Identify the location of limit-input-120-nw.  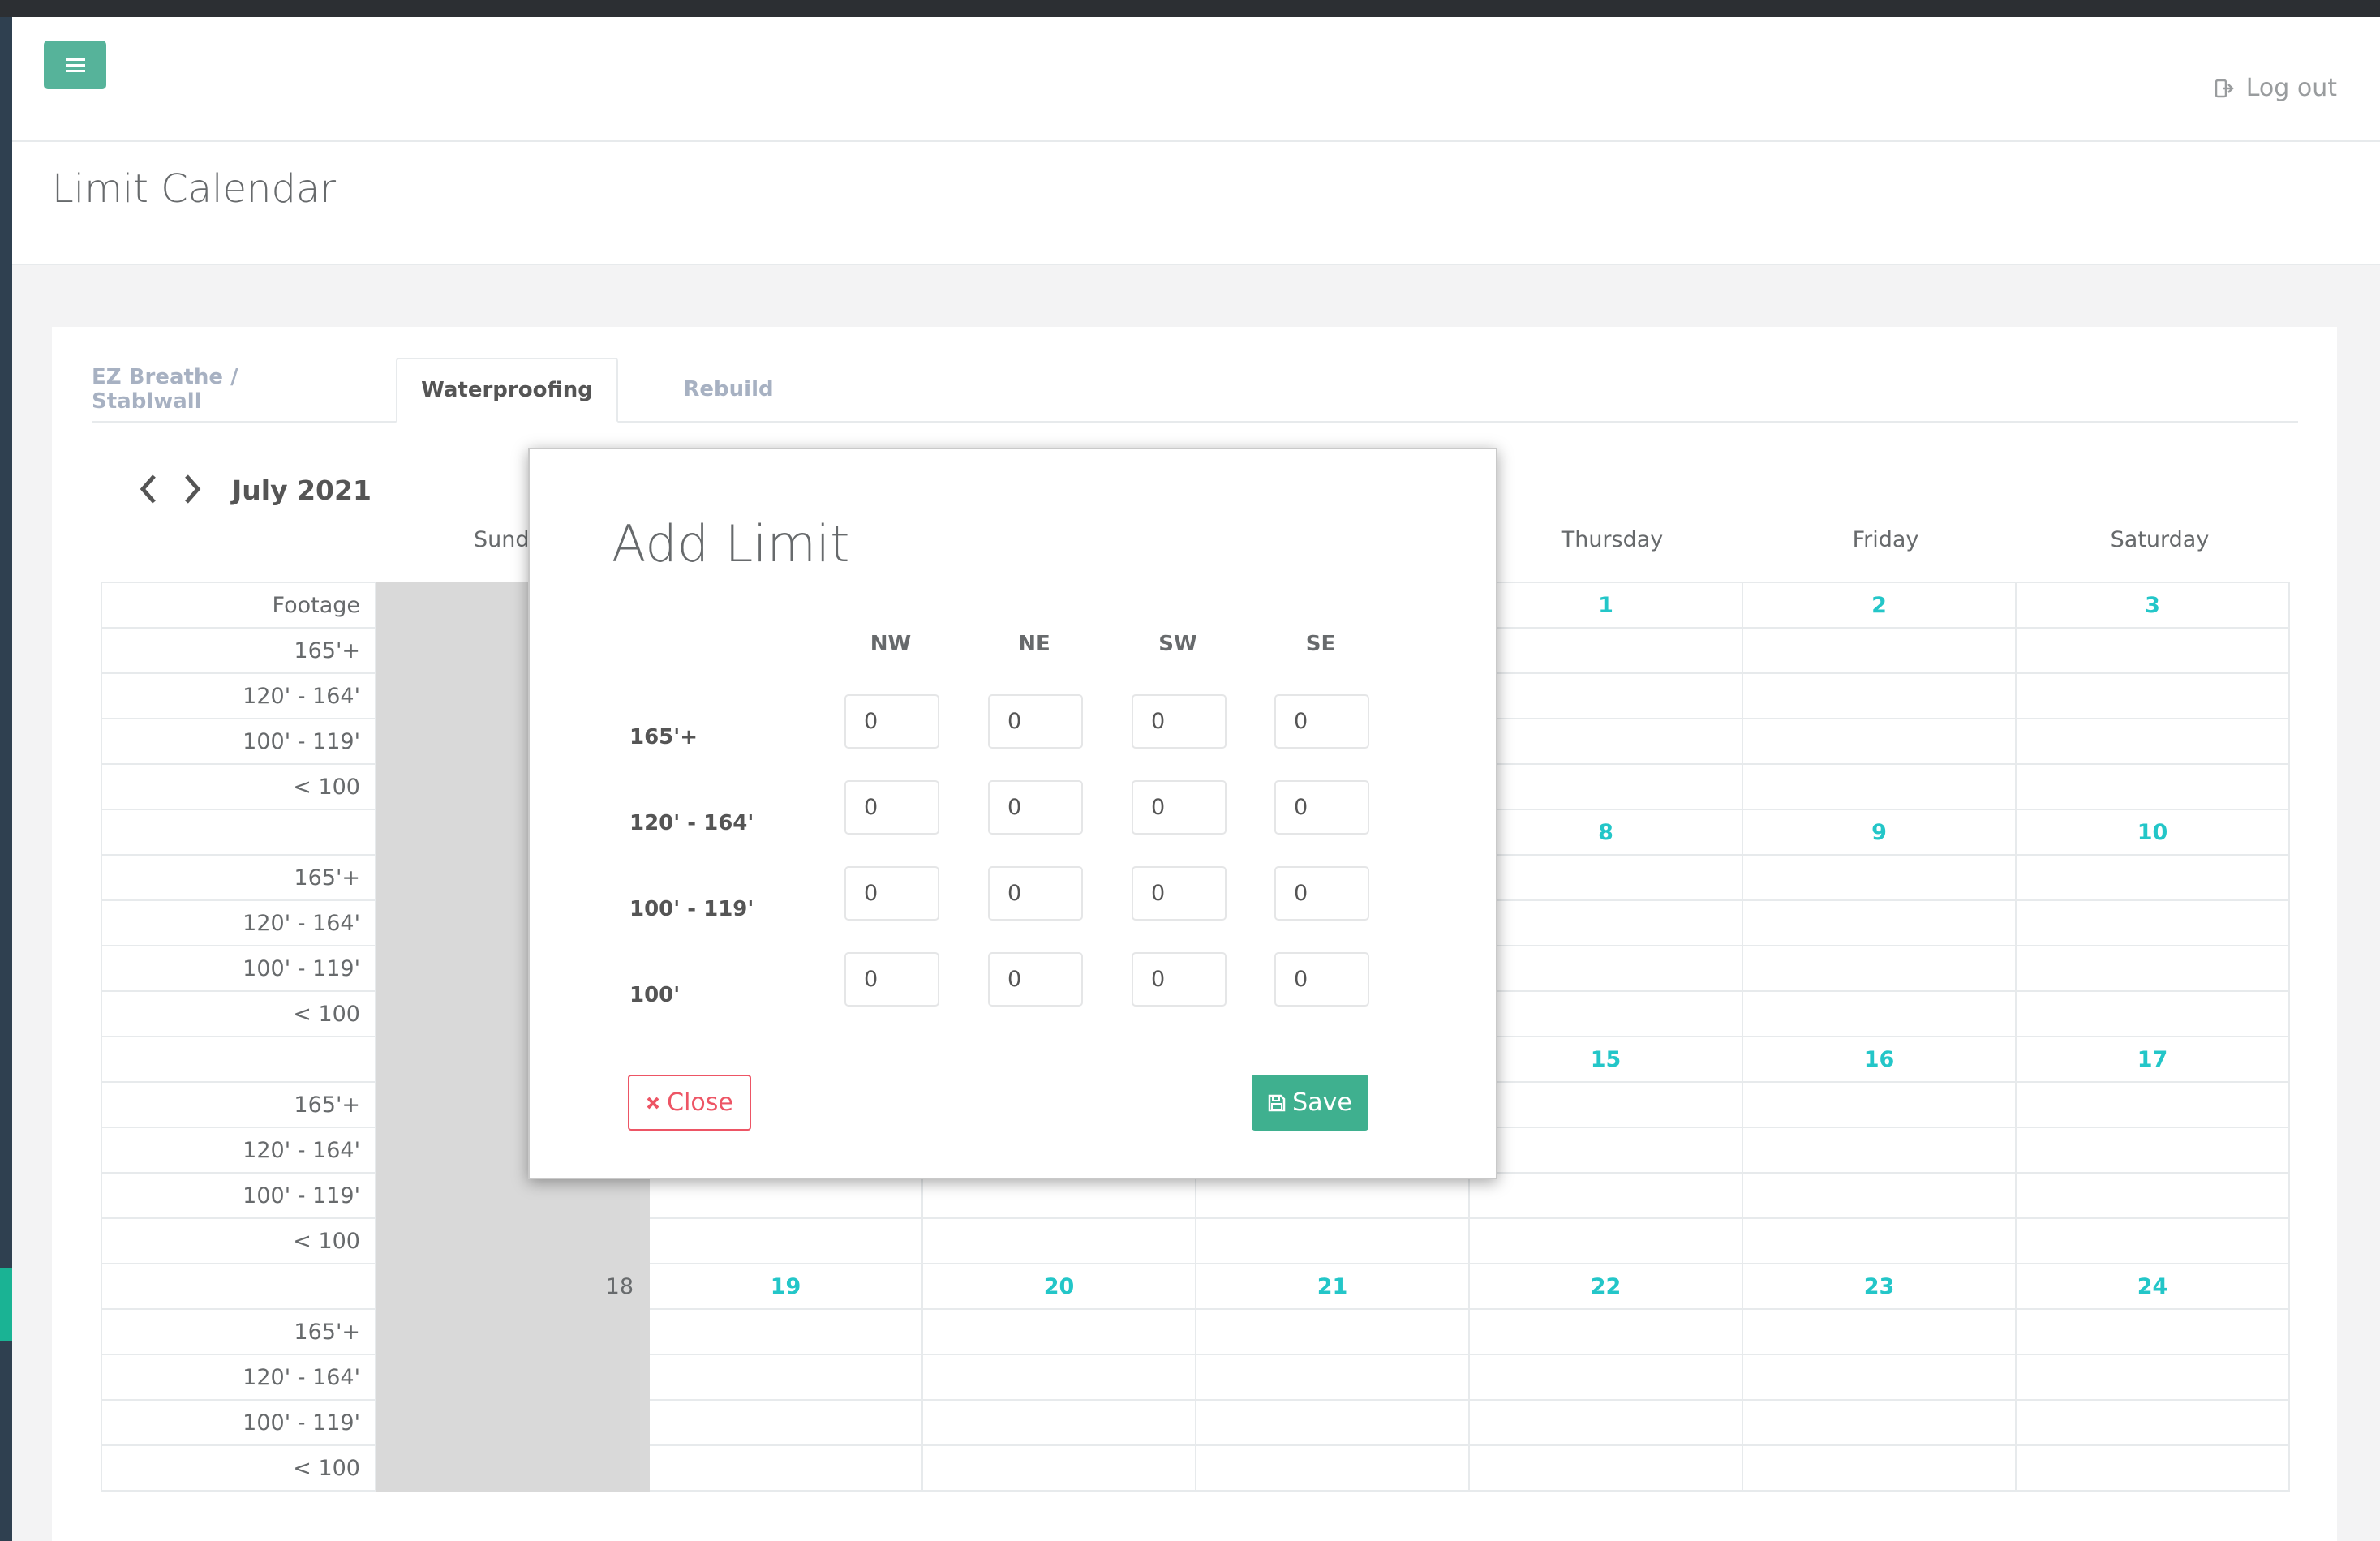
(891, 807).